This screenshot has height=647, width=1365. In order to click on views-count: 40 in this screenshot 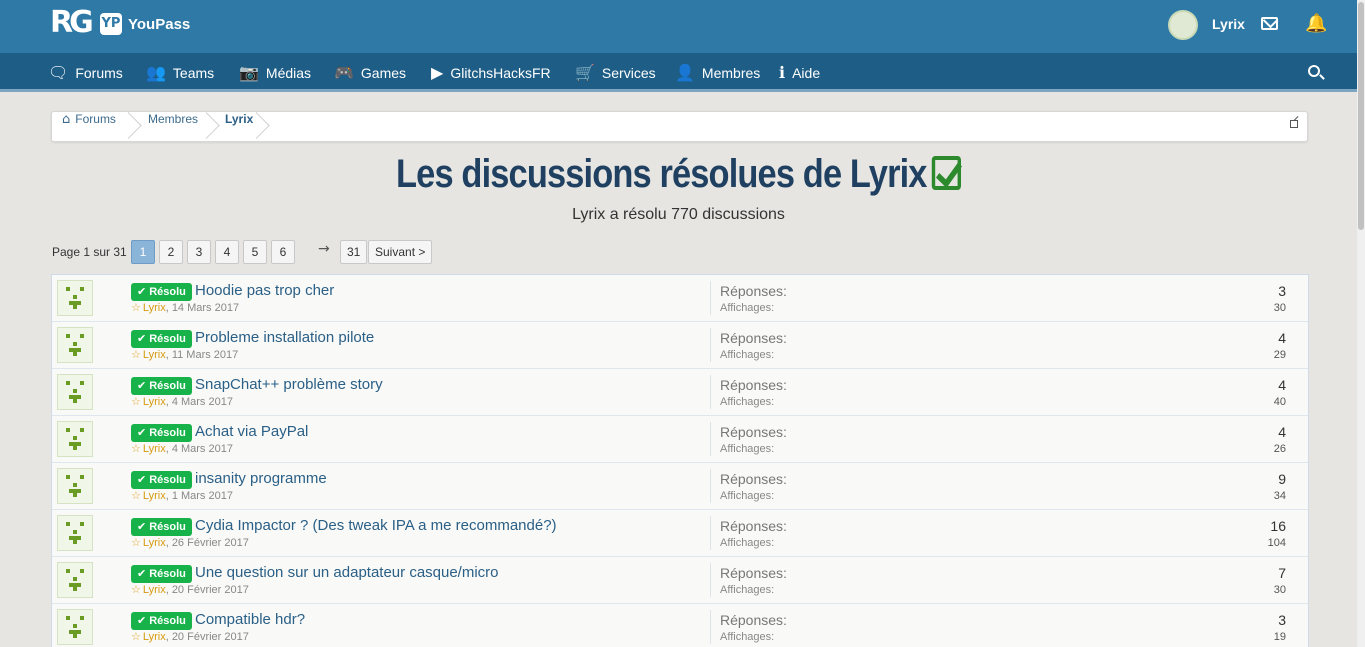, I will do `click(1279, 402)`.